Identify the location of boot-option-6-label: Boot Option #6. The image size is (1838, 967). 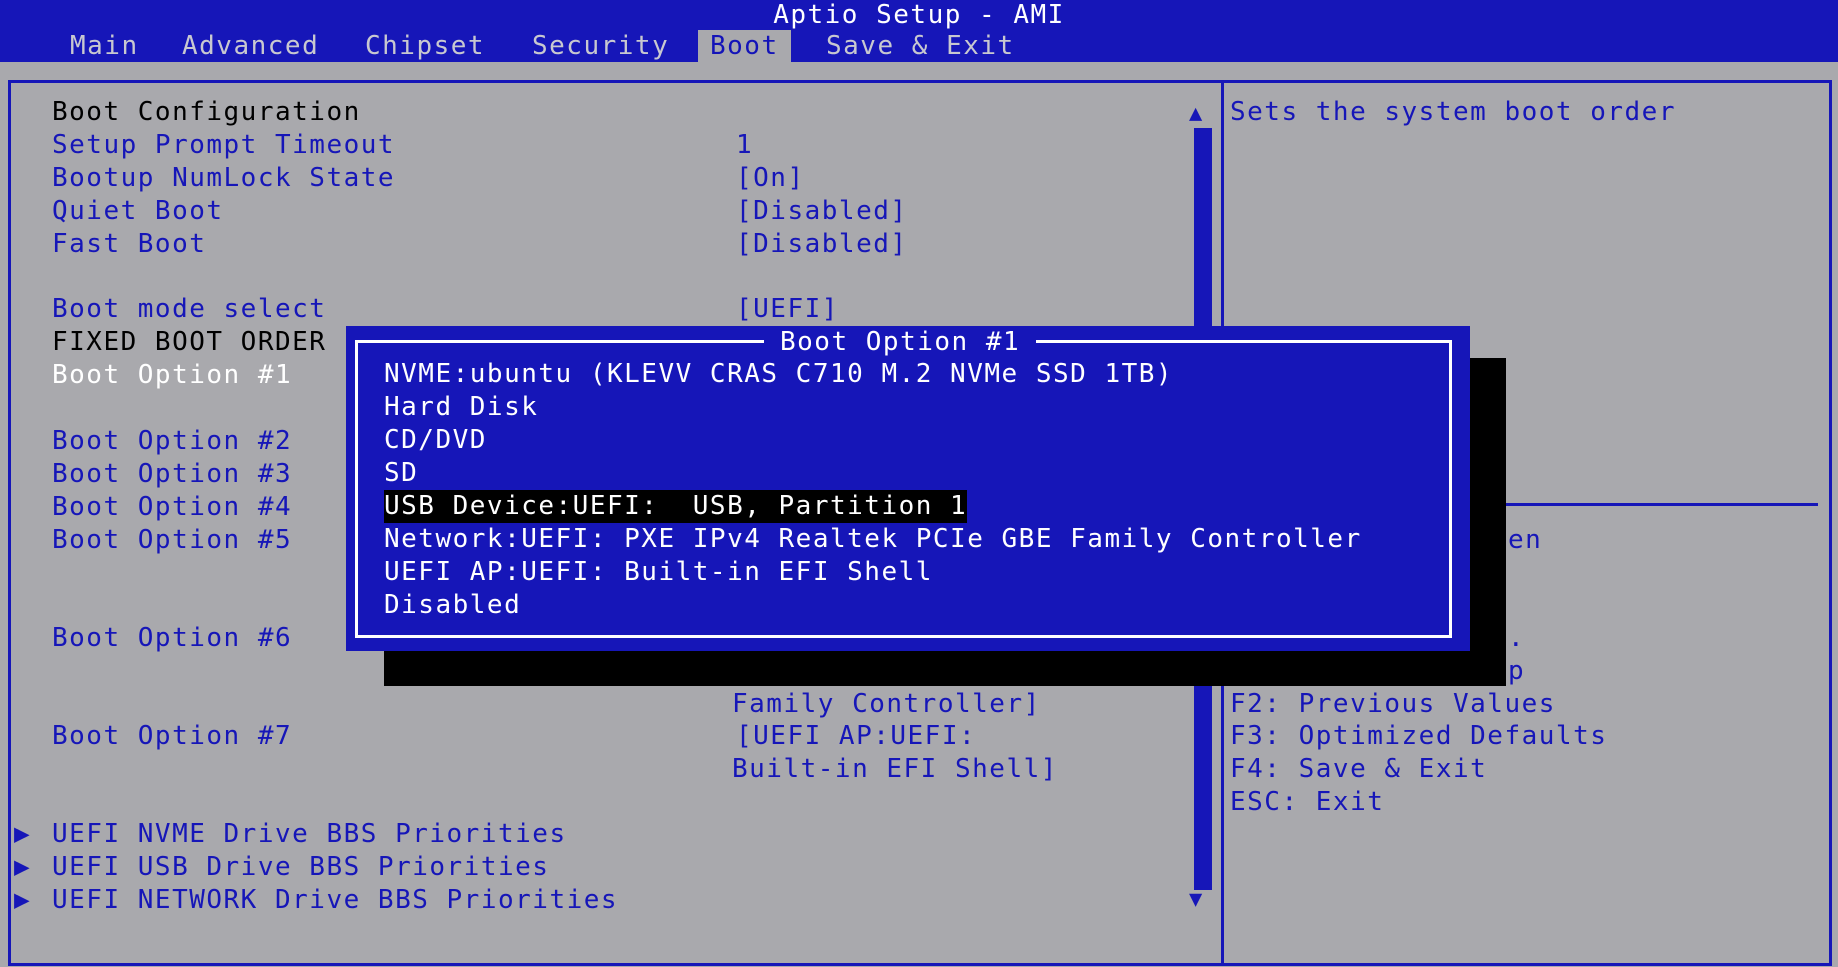
(172, 638).